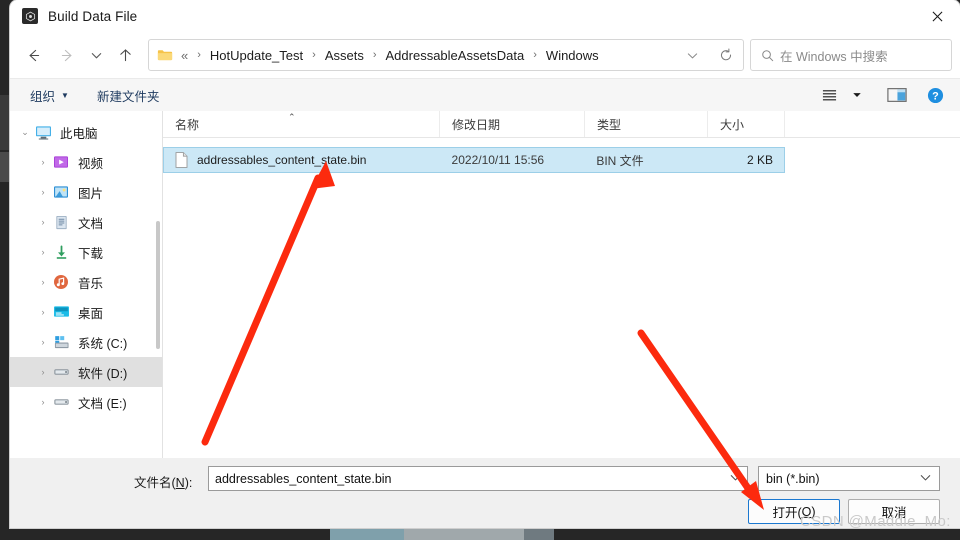 This screenshot has height=540, width=960. I want to click on preview-pane-icon, so click(897, 95).